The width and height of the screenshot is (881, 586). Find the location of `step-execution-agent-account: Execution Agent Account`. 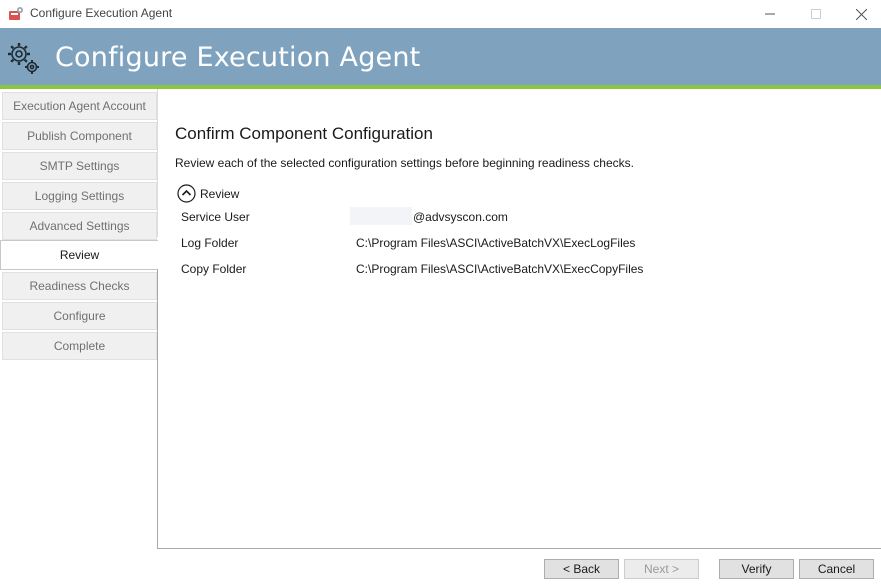

step-execution-agent-account: Execution Agent Account is located at coordinates (79, 106).